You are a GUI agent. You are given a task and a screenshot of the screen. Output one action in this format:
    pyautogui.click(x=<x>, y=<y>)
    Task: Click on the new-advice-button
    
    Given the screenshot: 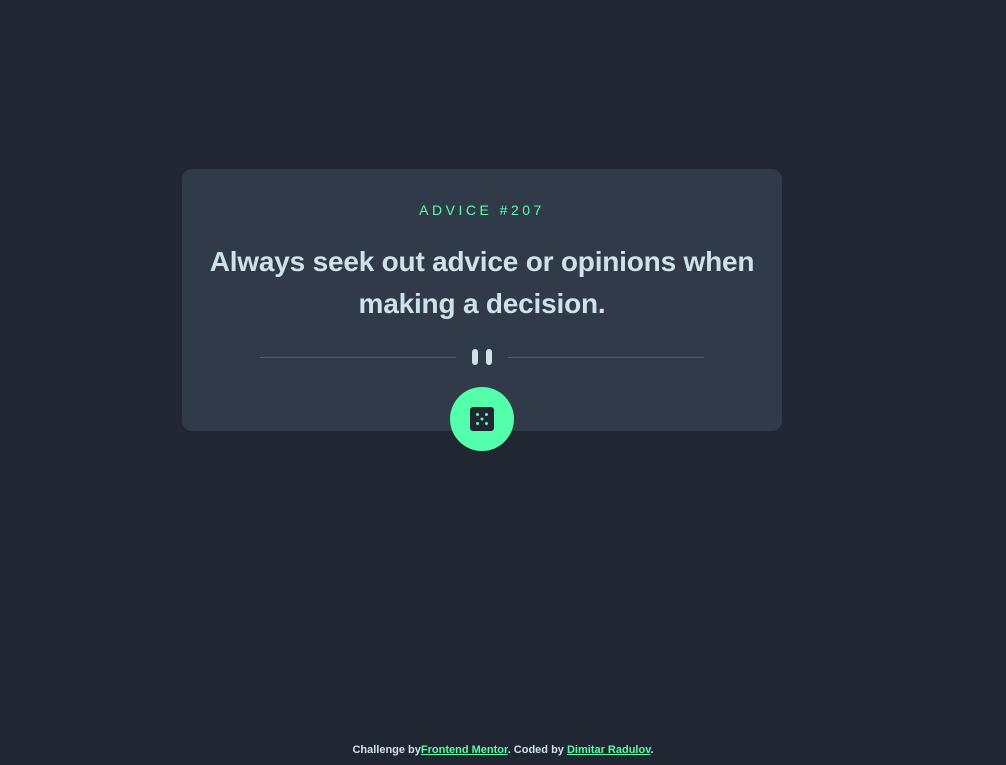 What is the action you would take?
    pyautogui.click(x=482, y=419)
    